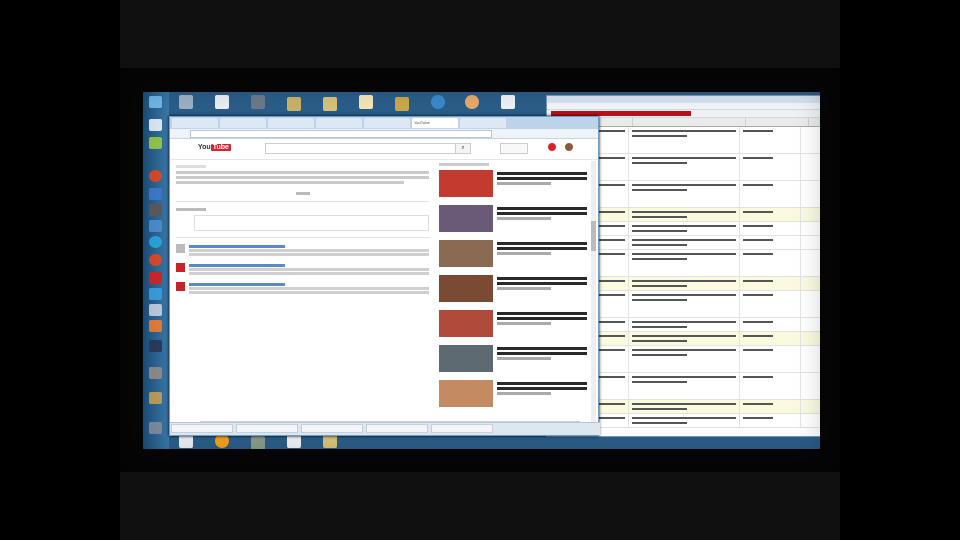 The height and width of the screenshot is (540, 960). Describe the element at coordinates (361, 148) in the screenshot. I see `search-input` at that location.